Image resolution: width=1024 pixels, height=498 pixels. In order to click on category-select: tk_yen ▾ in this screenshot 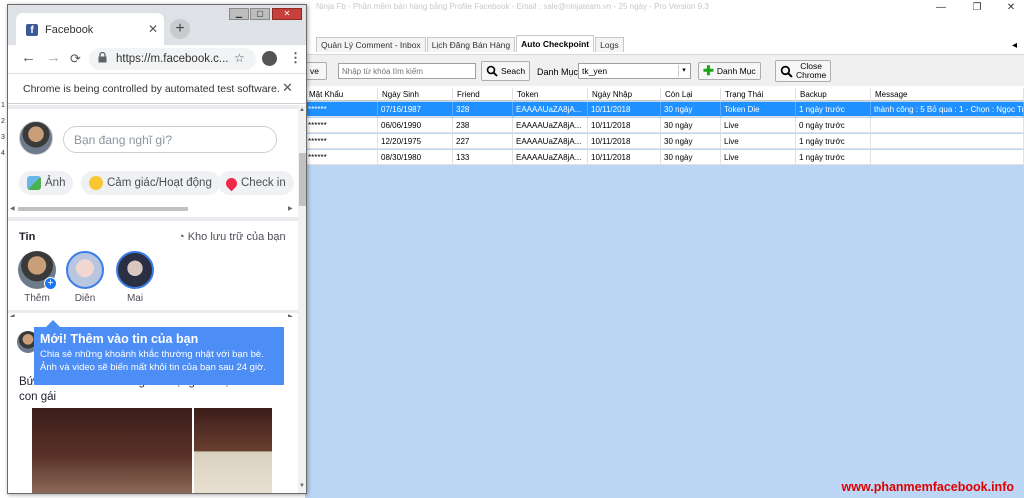, I will do `click(634, 71)`.